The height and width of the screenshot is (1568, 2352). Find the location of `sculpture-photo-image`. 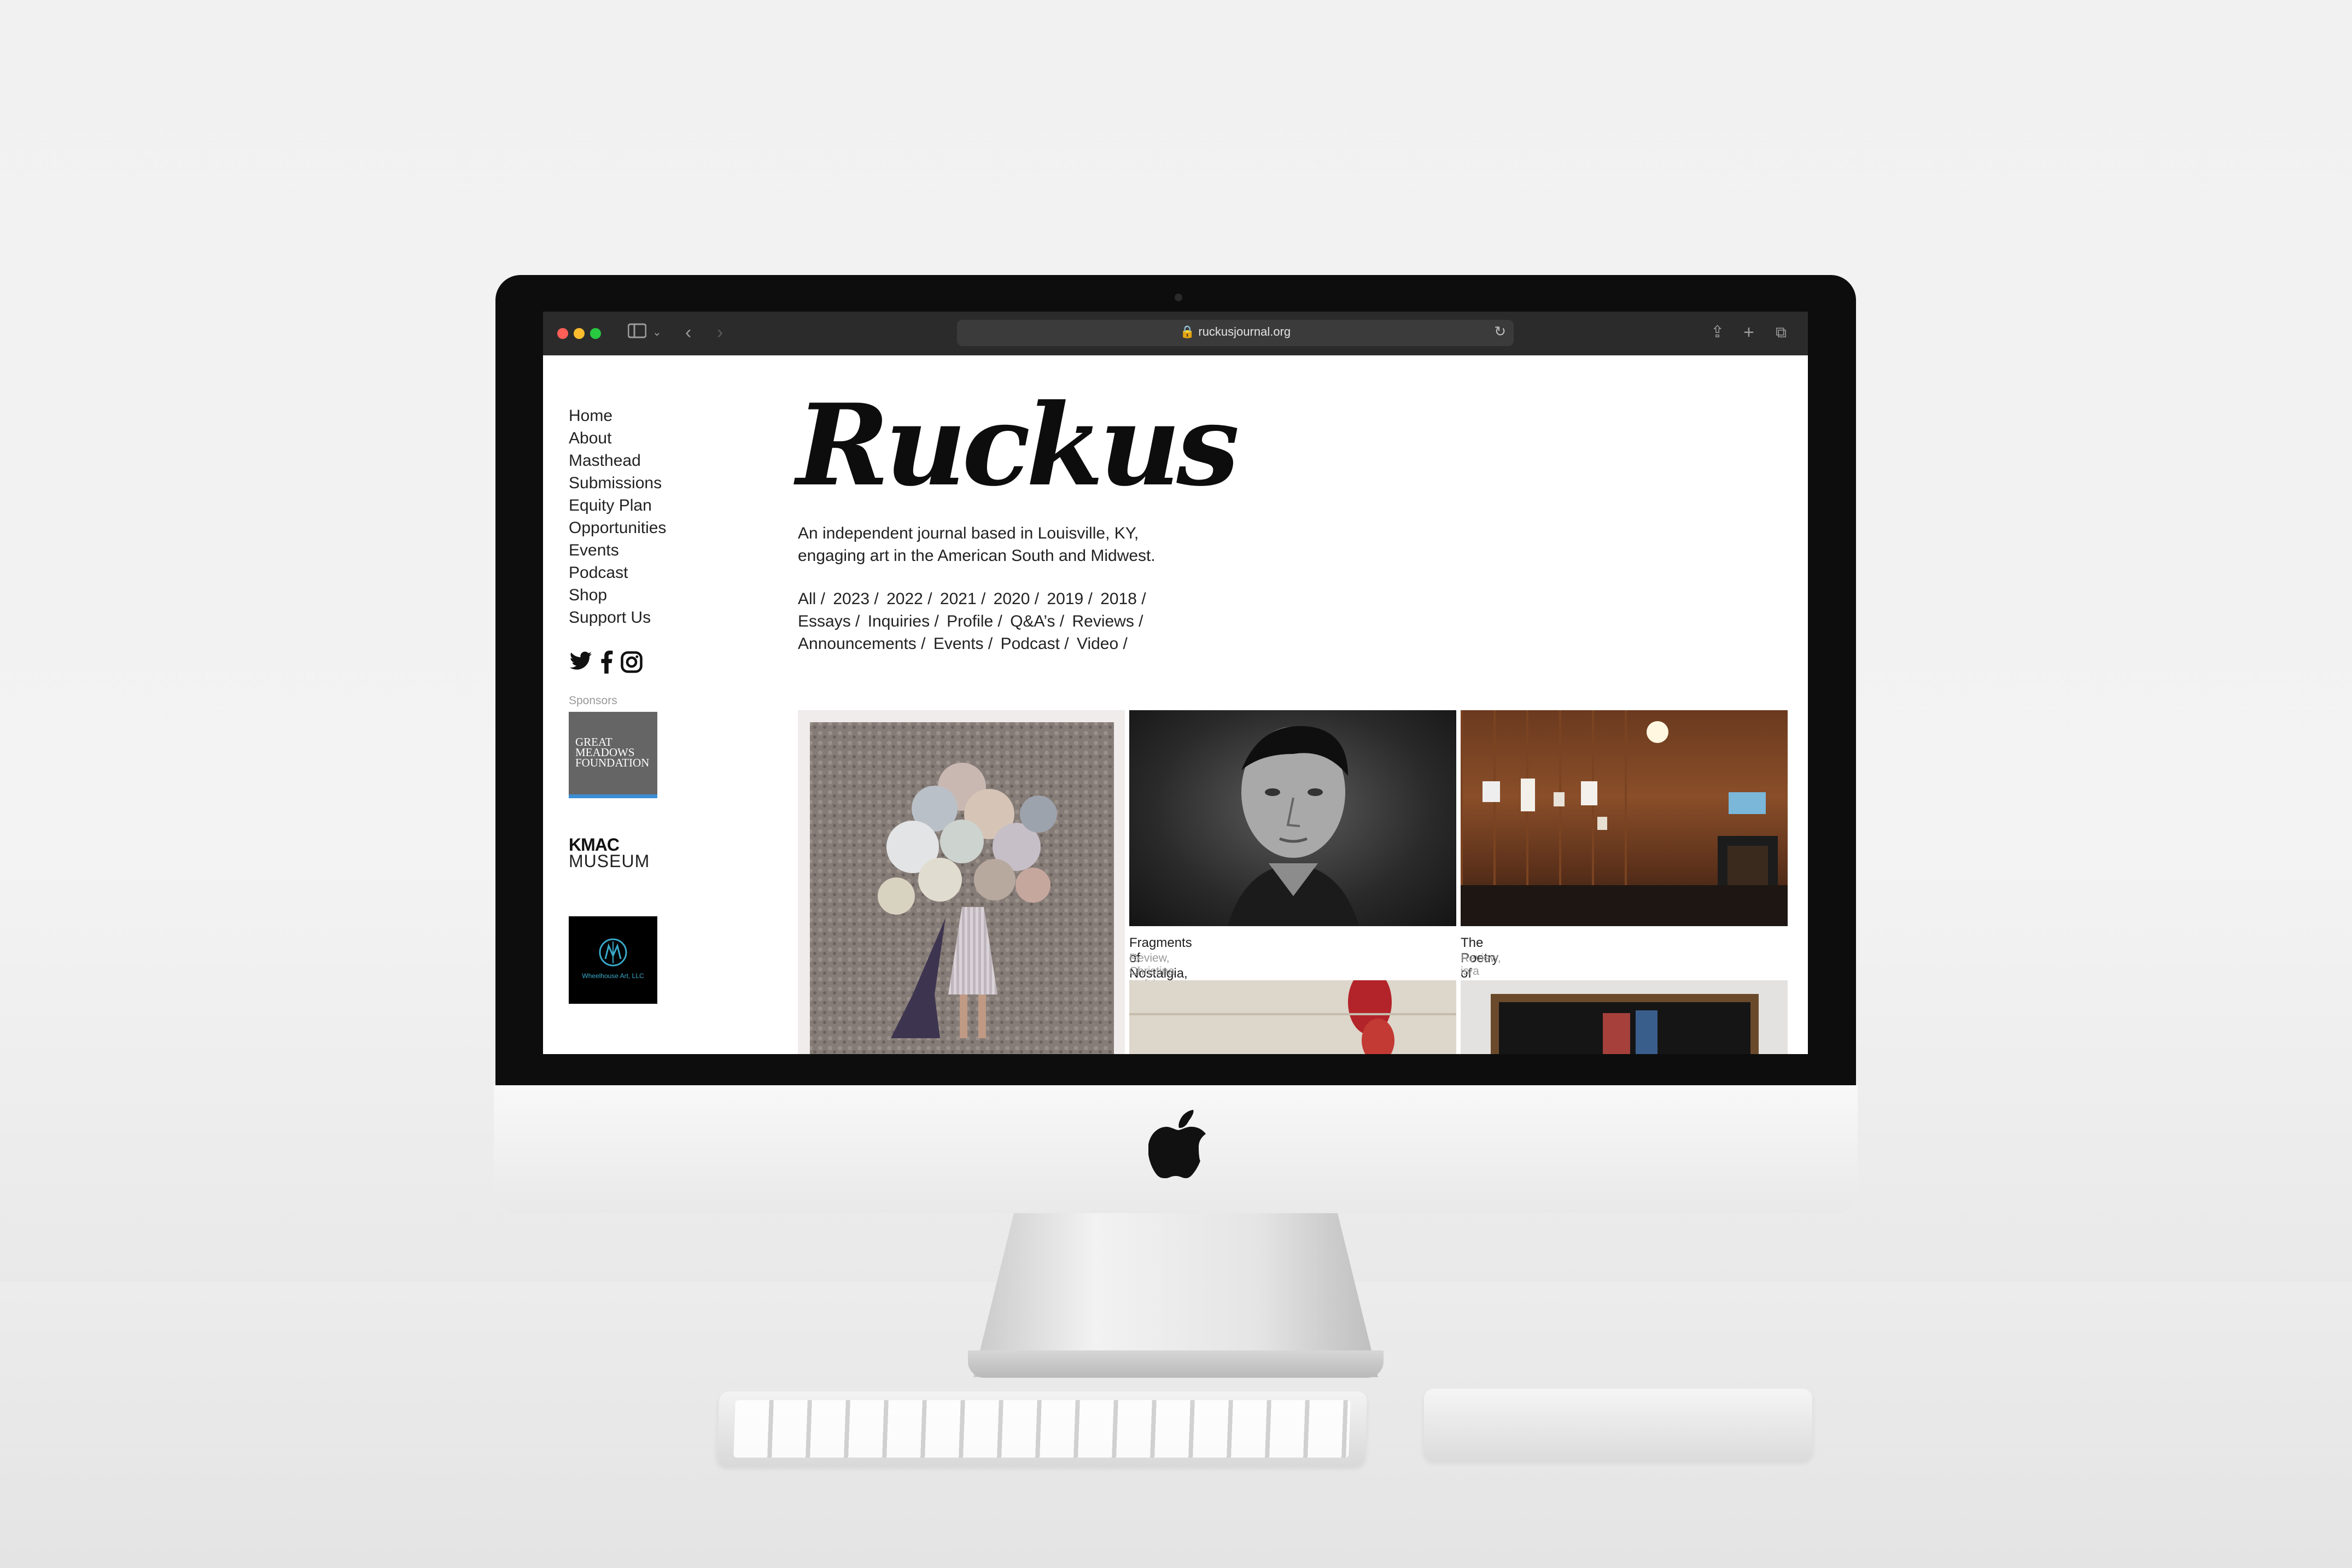

sculpture-photo-image is located at coordinates (1292, 1017).